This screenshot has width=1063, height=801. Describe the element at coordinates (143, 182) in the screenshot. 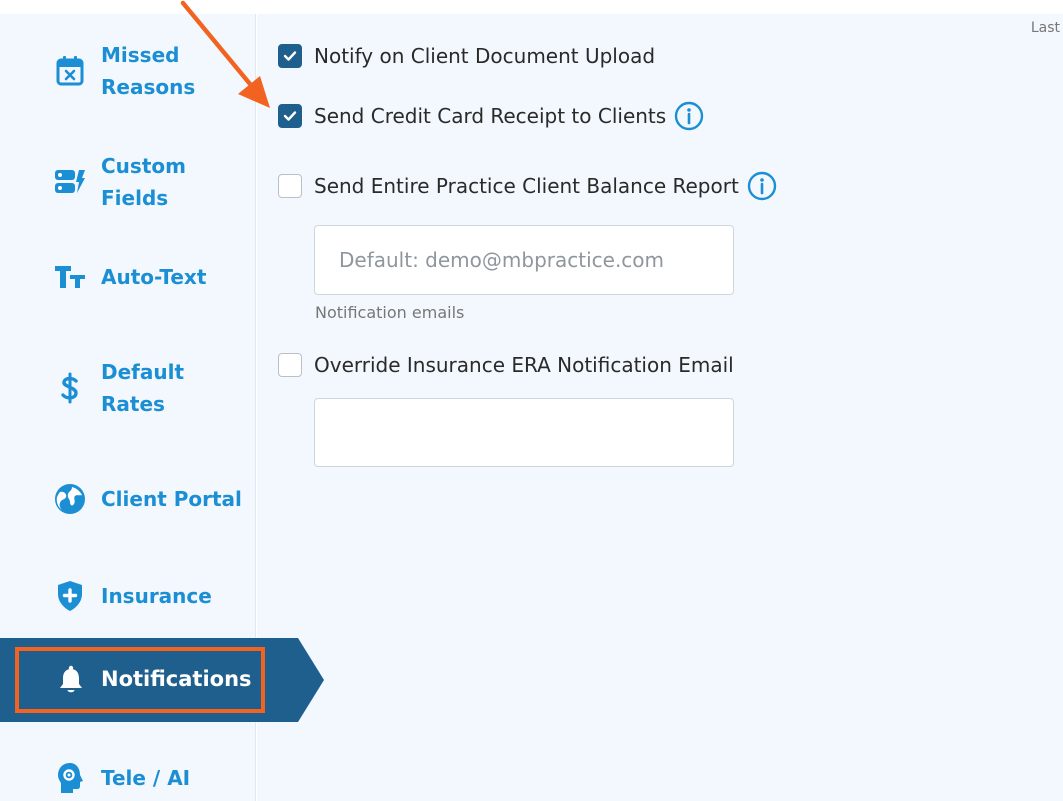

I see `sidebar-item-label: Custom Fields` at that location.